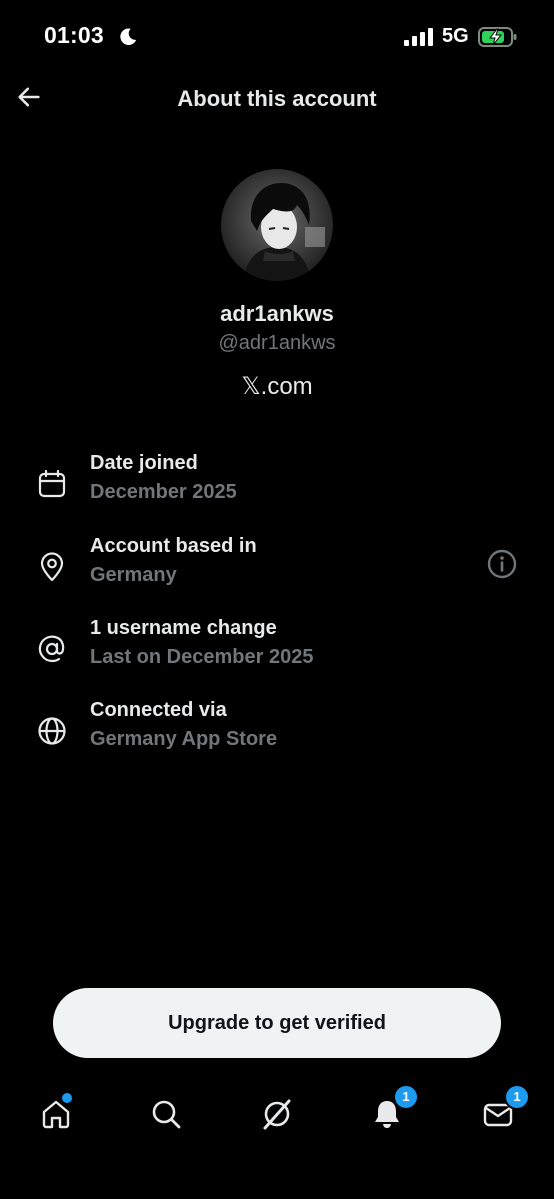 The height and width of the screenshot is (1199, 554). I want to click on bottom-nav: 1 1, so click(277, 1116).